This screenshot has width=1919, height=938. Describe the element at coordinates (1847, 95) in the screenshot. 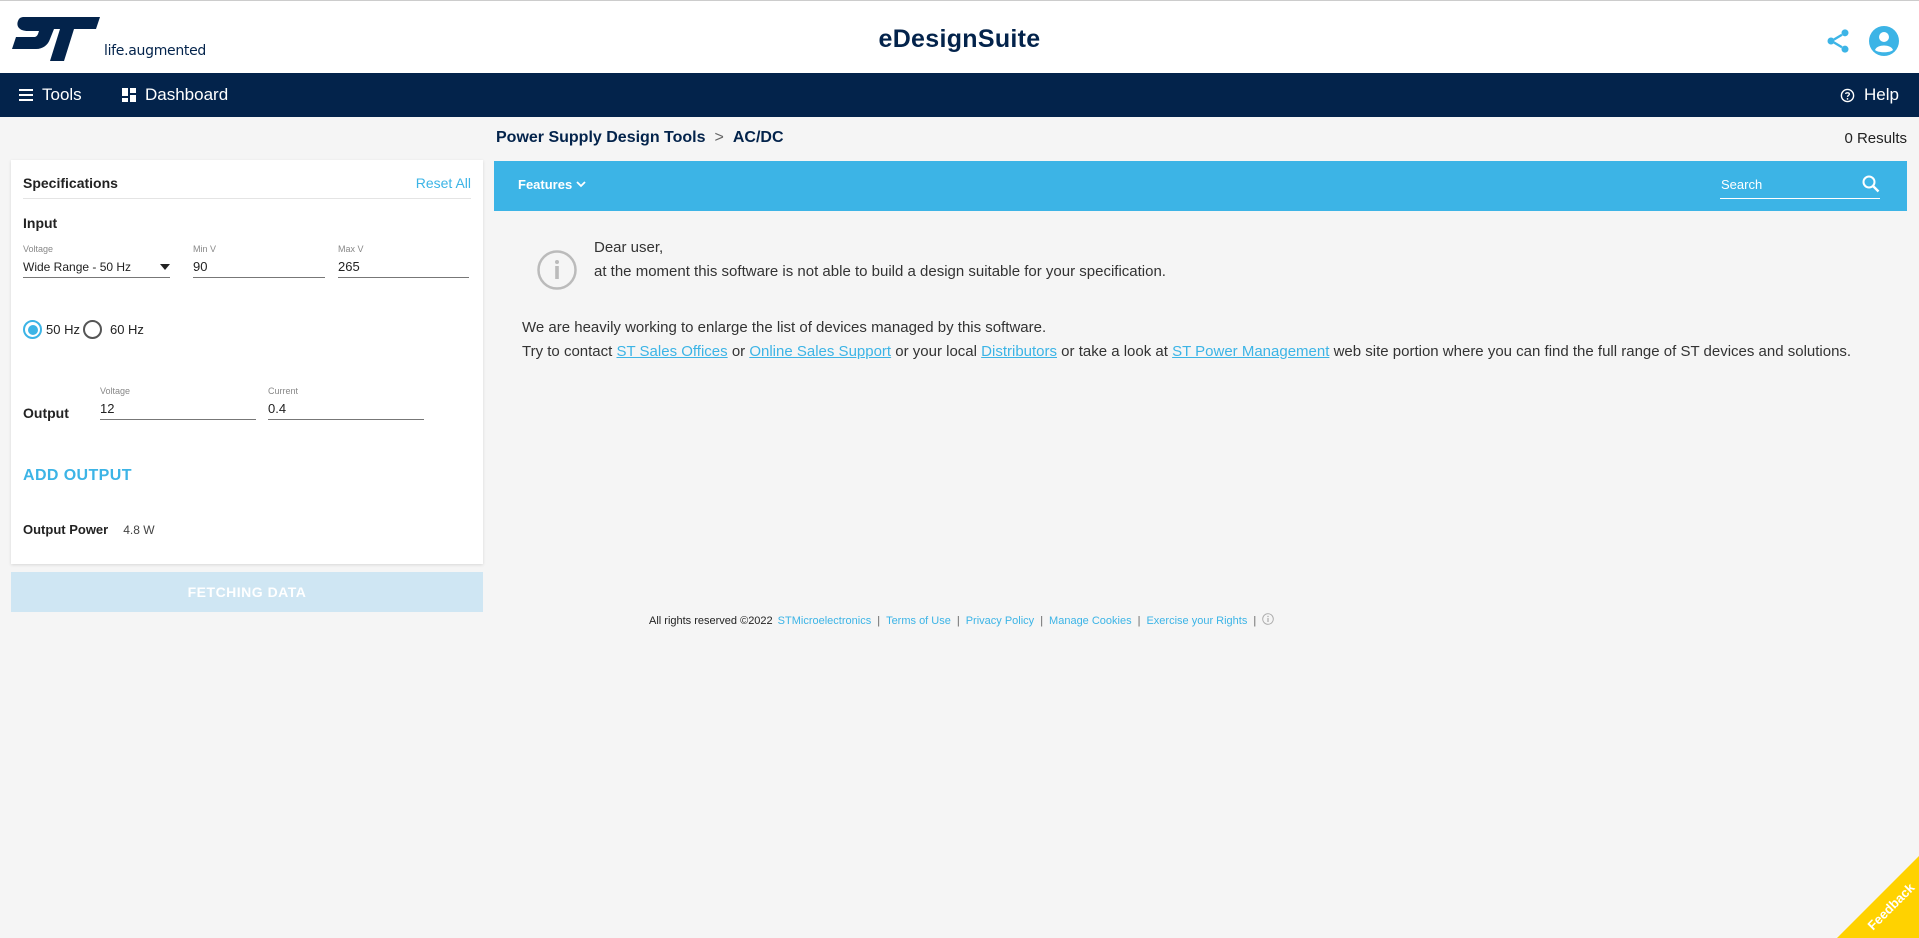

I see `help-icon` at that location.